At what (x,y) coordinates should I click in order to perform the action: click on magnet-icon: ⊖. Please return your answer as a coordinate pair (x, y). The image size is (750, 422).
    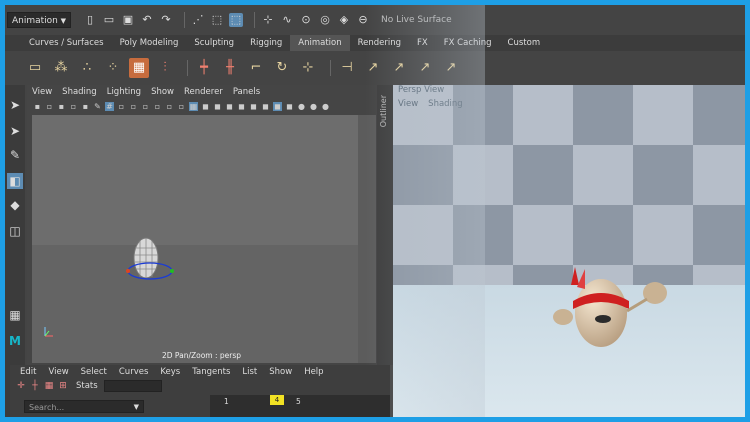
    Looking at the image, I should click on (363, 20).